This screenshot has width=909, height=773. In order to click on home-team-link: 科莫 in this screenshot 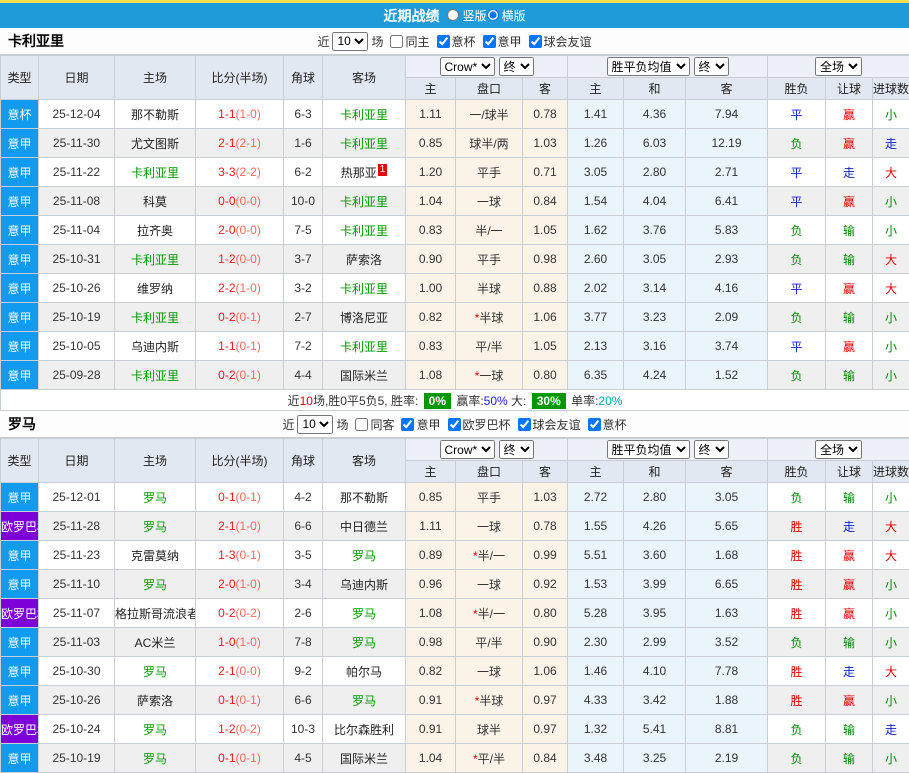, I will do `click(155, 202)`.